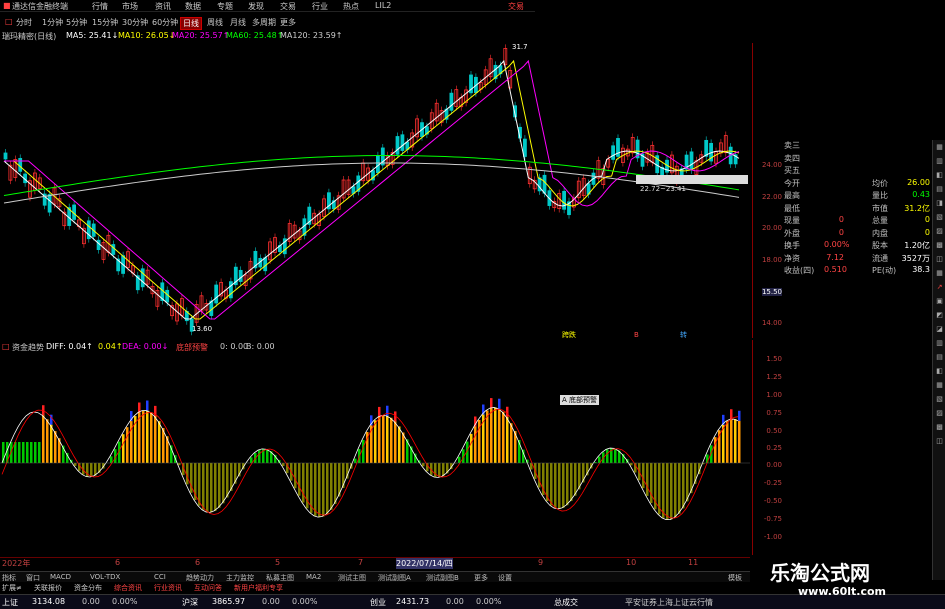 The image size is (945, 609). Describe the element at coordinates (880, 195) in the screenshot. I see `quote-label: 量比` at that location.